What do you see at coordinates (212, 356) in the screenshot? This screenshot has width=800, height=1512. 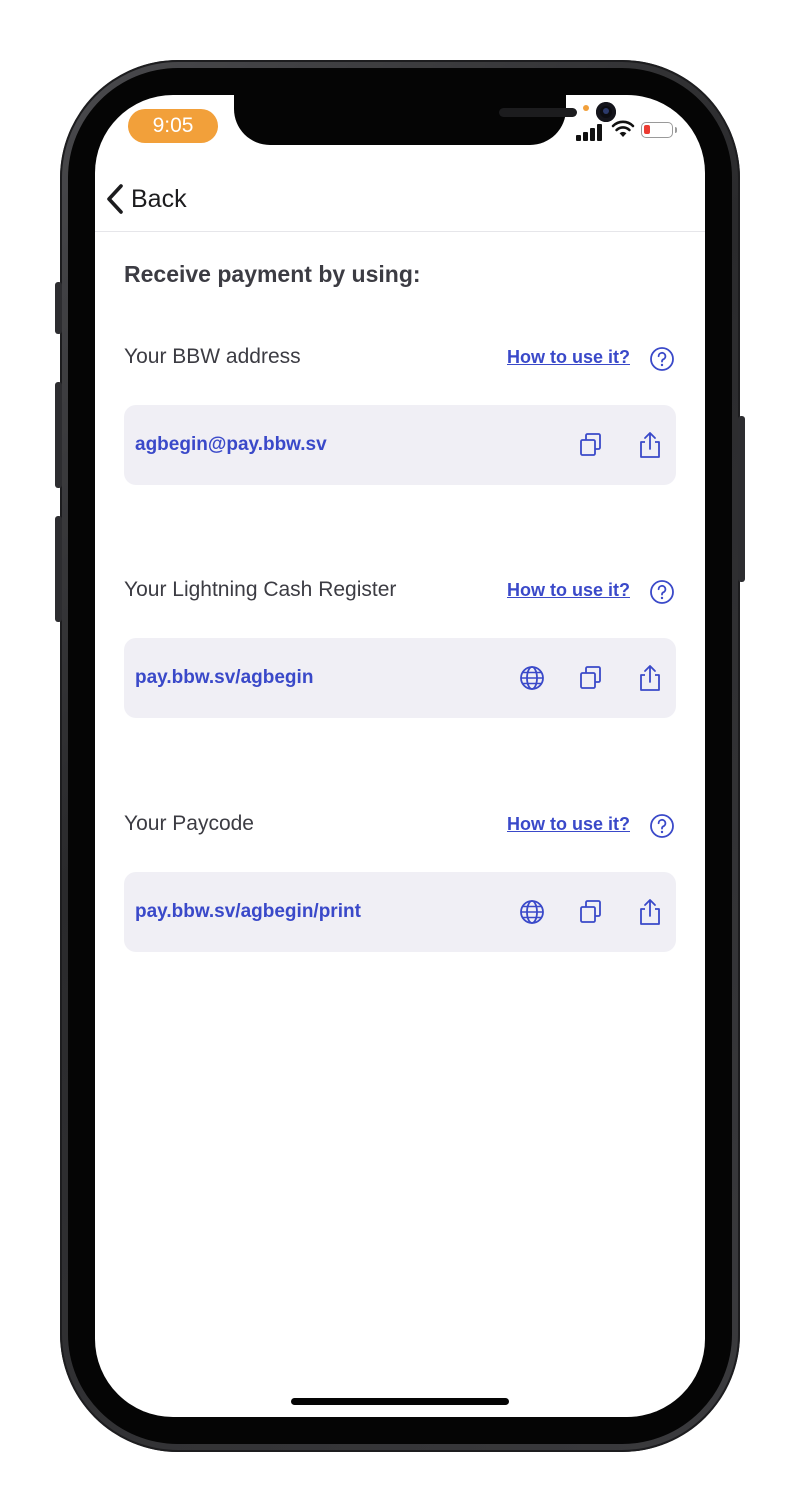 I see `bbw-address-label: Your BBW address` at bounding box center [212, 356].